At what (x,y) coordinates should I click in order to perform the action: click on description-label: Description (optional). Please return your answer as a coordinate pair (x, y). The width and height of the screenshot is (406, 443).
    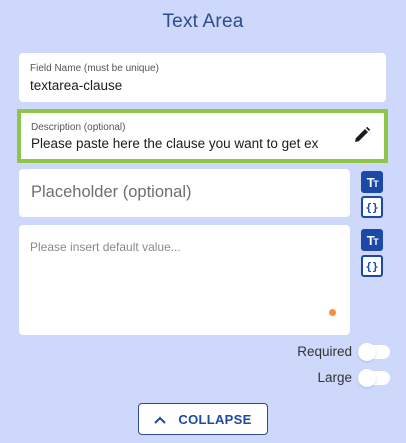
    Looking at the image, I should click on (78, 127).